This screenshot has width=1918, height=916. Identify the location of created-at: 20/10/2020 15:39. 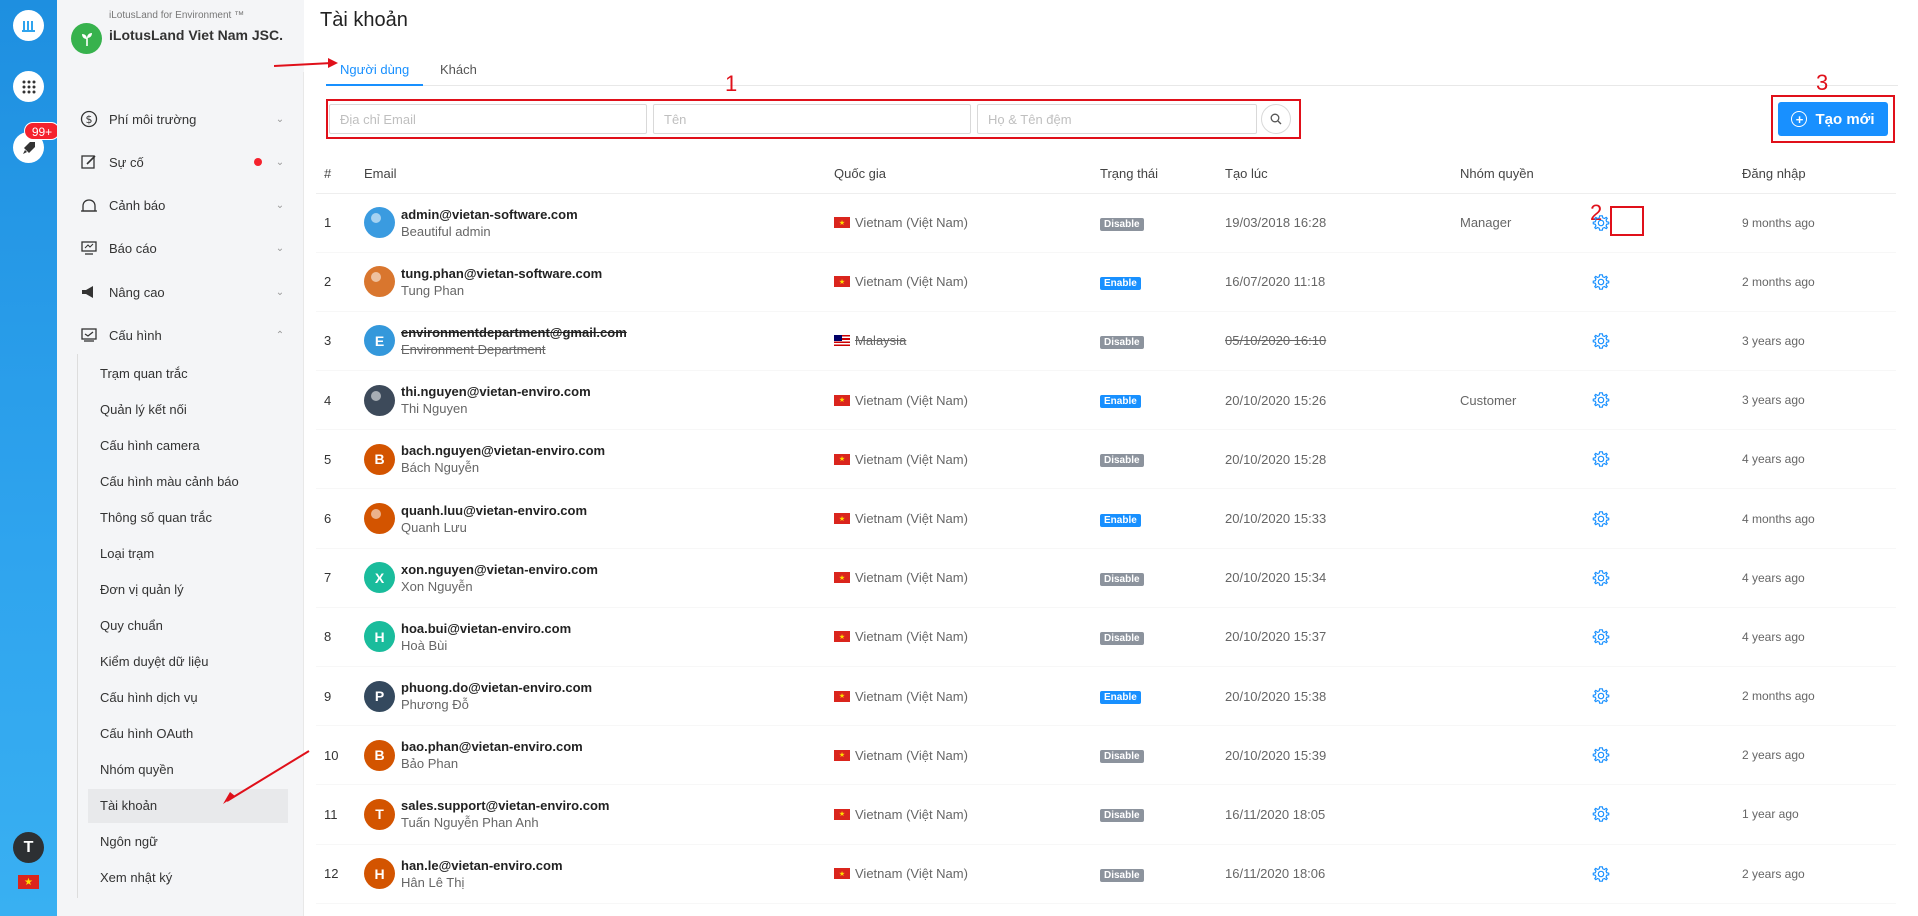
(1334, 755).